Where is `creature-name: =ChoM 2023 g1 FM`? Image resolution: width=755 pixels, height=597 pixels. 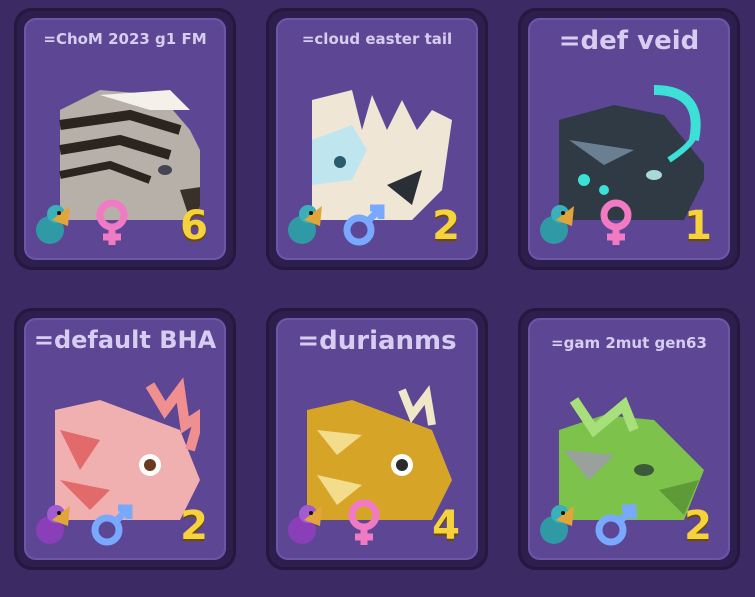 creature-name: =ChoM 2023 g1 FM is located at coordinates (125, 39).